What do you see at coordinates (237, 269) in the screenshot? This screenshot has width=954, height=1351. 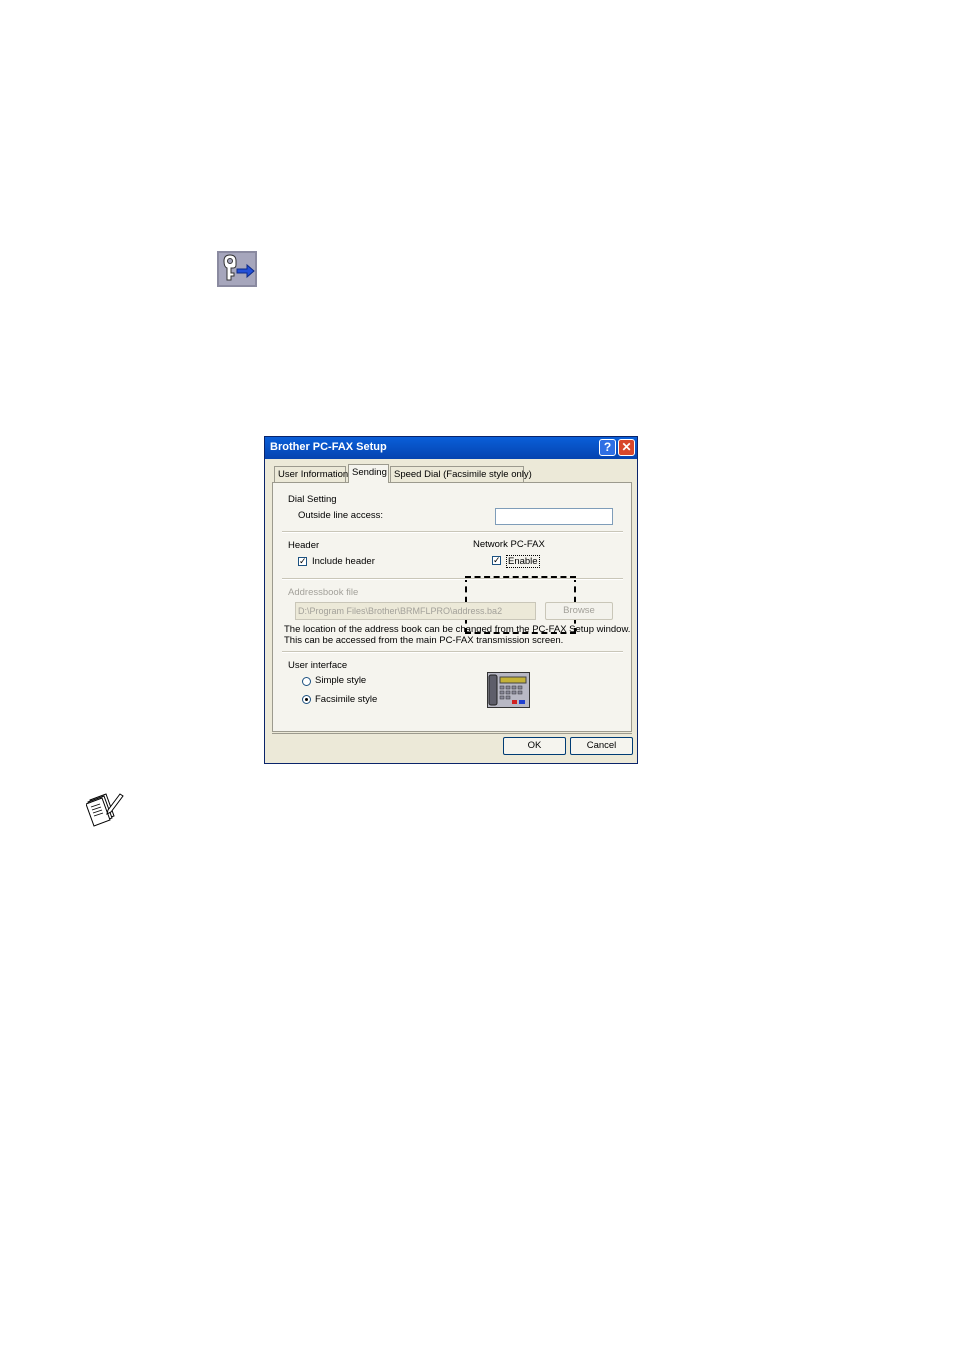 I see `pcfax-setup-icon` at bounding box center [237, 269].